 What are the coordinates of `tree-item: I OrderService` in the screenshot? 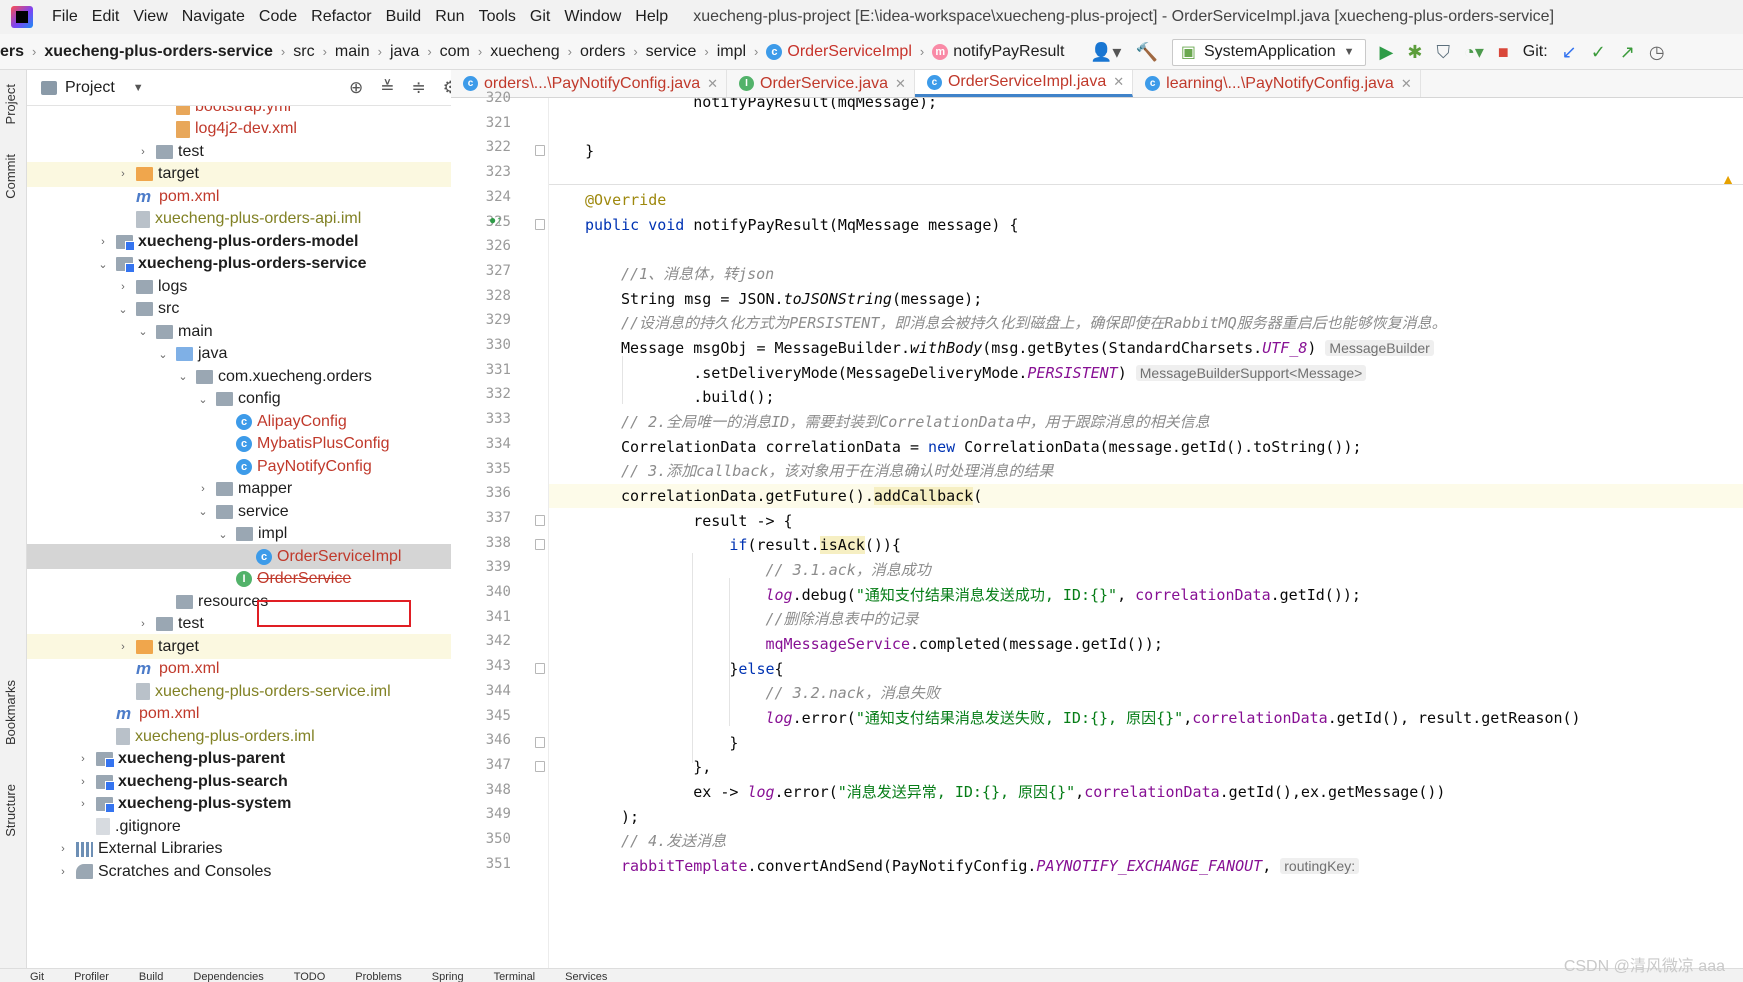 It's located at (264, 579).